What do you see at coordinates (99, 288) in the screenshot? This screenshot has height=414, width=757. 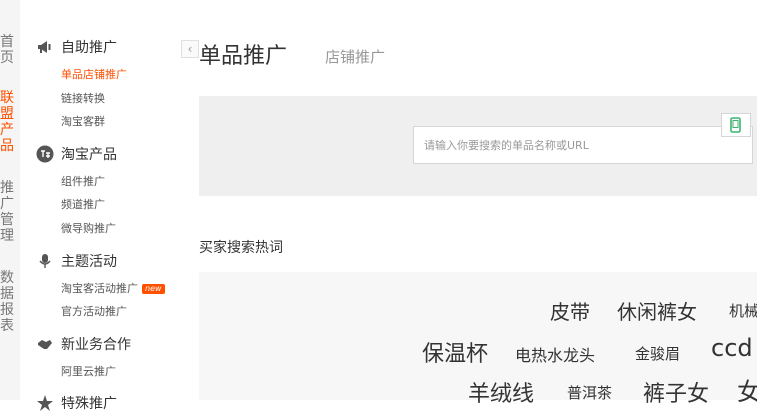 I see `sidebar-item-label: 淘宝客活动推广` at bounding box center [99, 288].